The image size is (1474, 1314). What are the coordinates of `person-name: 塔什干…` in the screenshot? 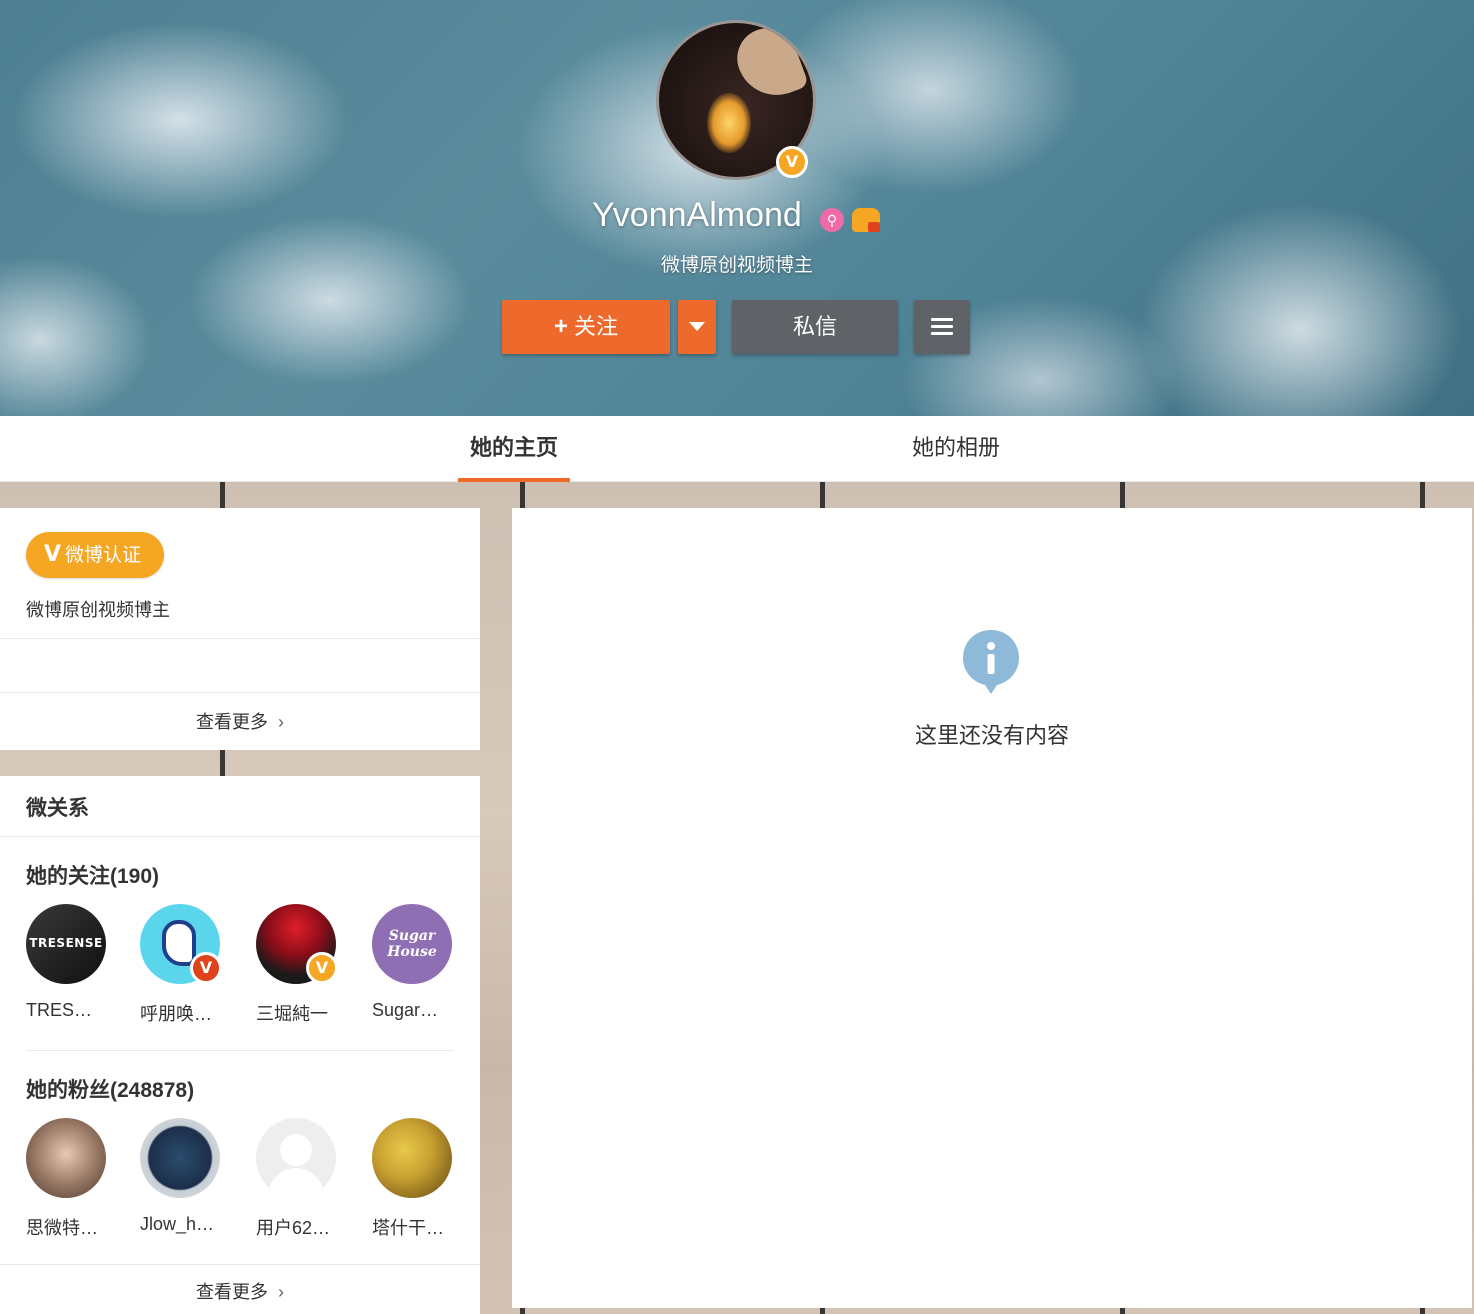 It's located at (408, 1228).